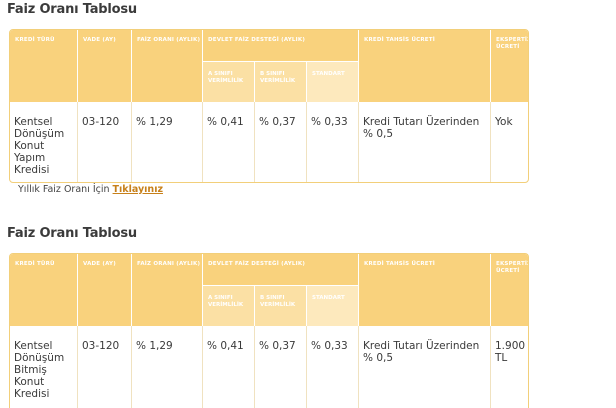 The image size is (616, 408). What do you see at coordinates (504, 122) in the screenshot?
I see `cell-appraisal-fee: Yok` at bounding box center [504, 122].